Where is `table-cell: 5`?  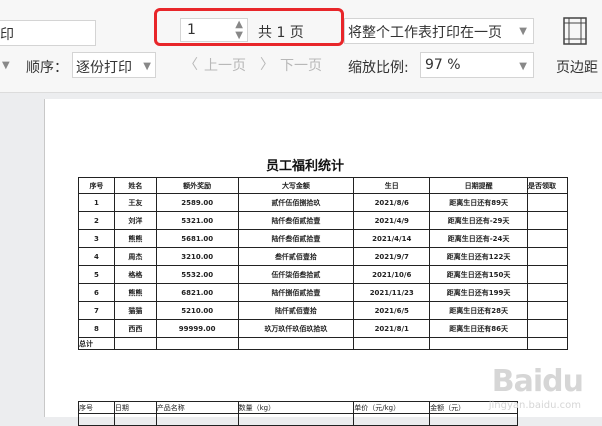
table-cell: 5 is located at coordinates (96, 274).